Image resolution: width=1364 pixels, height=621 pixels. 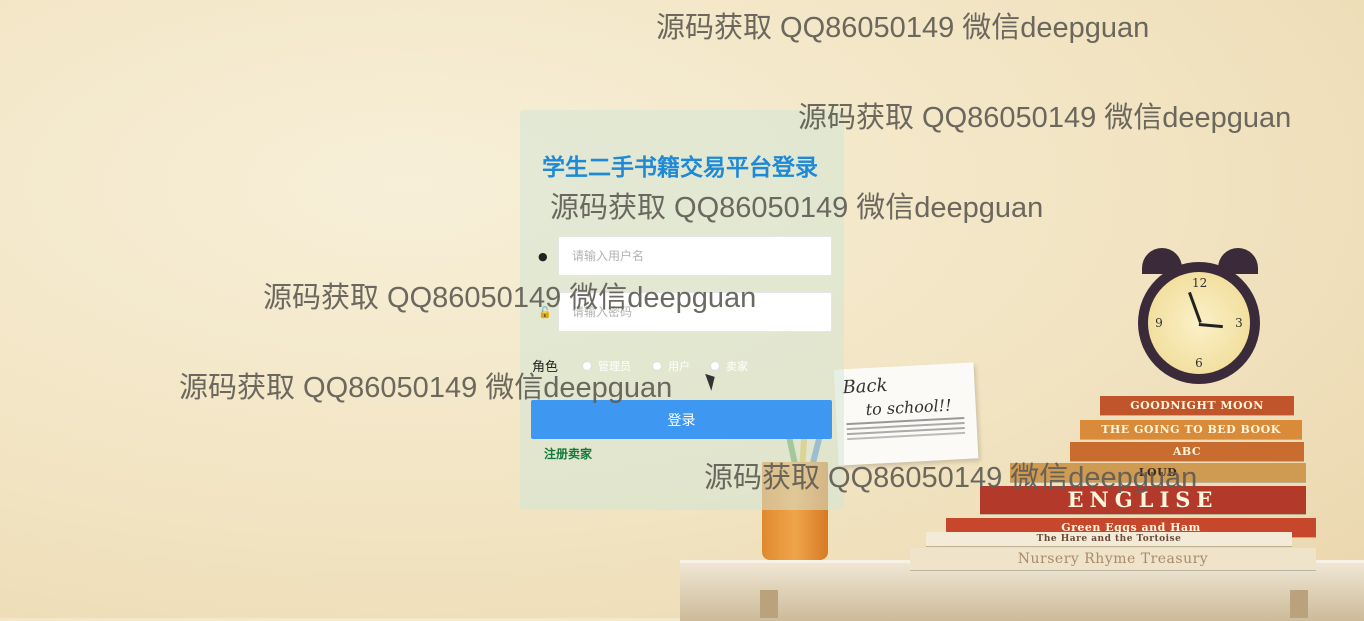 I want to click on alarm-clock-icon: 12 3 6 9, so click(x=1199, y=323).